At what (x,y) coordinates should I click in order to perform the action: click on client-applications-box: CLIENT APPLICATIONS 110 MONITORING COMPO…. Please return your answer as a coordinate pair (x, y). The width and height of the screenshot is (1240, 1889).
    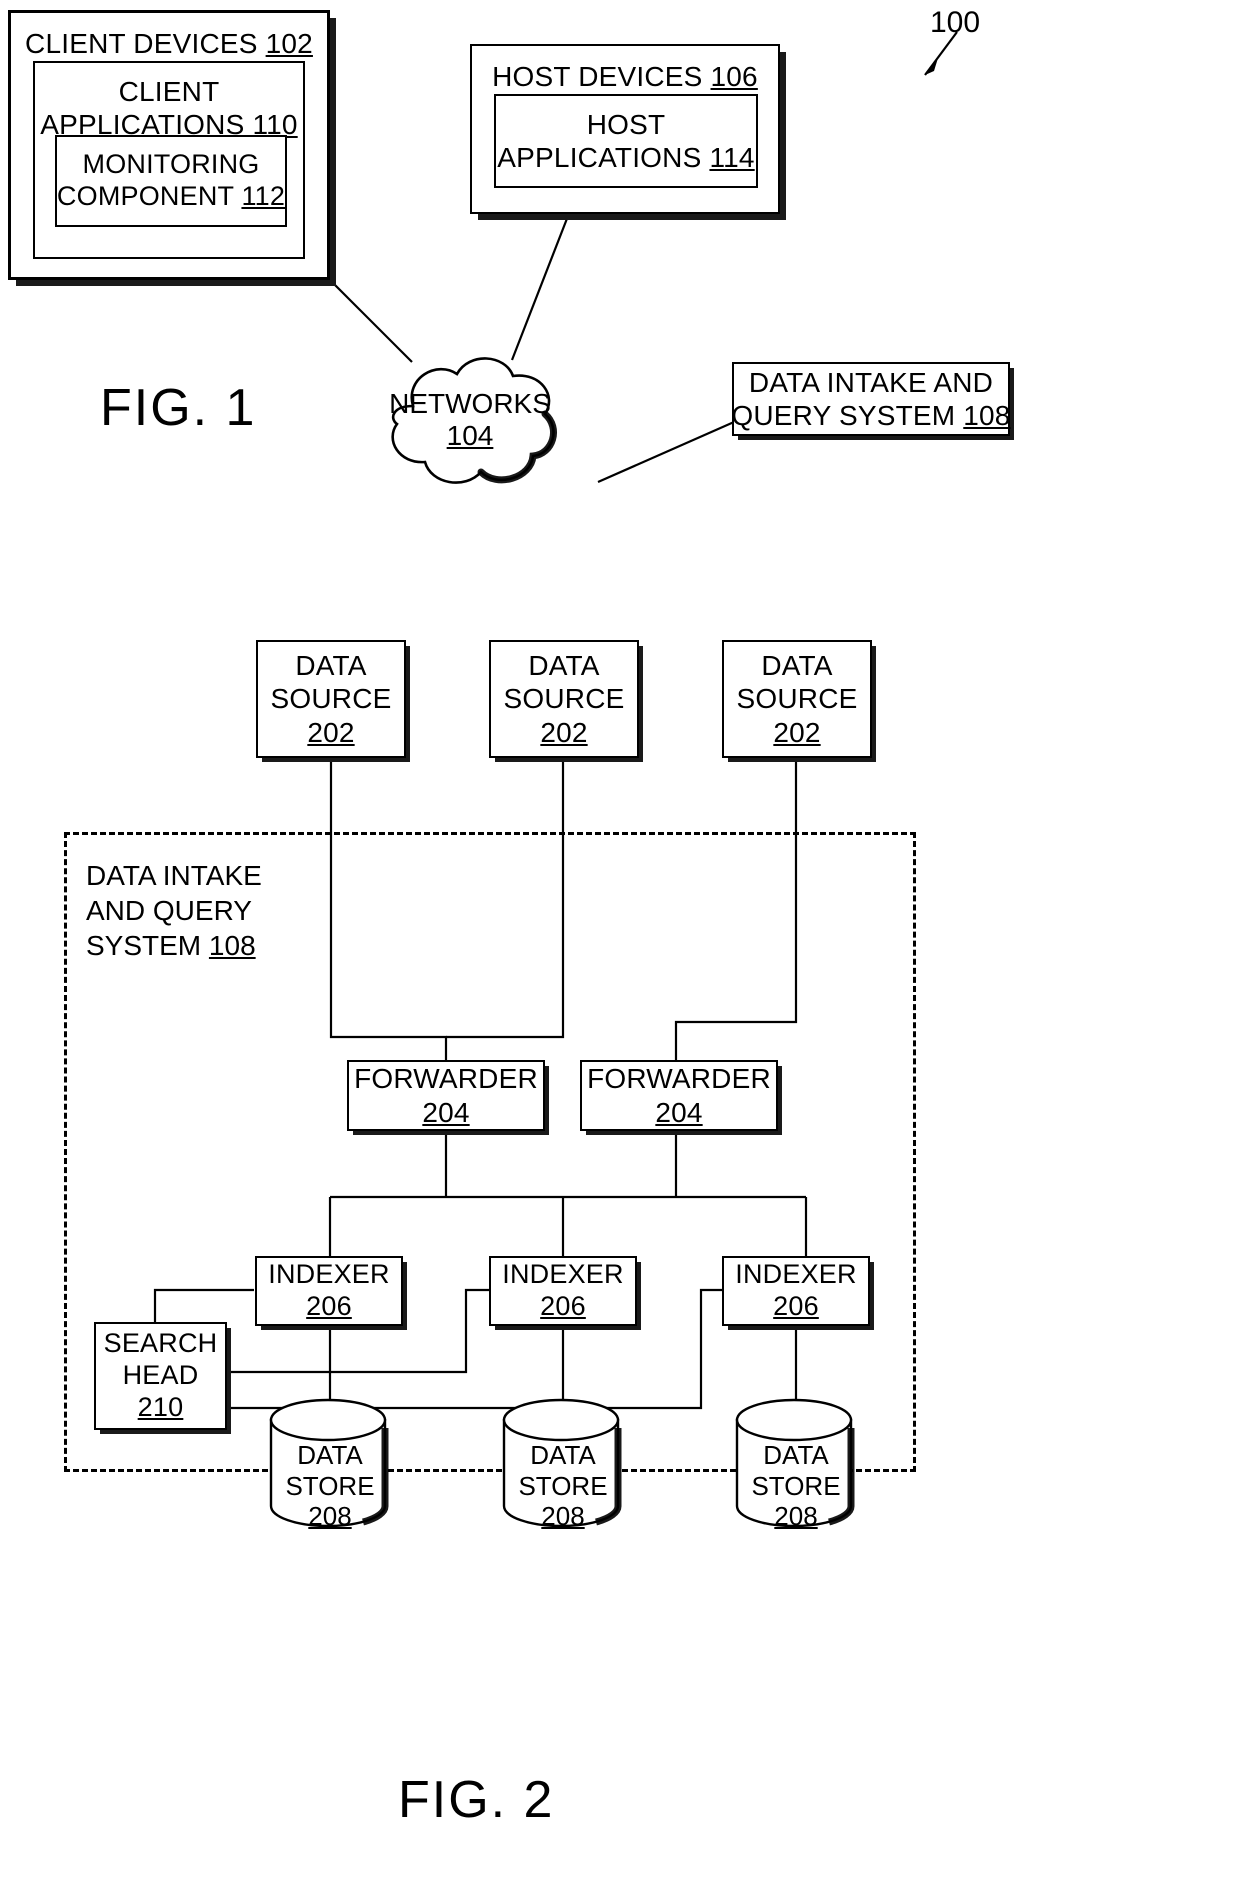
    Looking at the image, I should click on (169, 160).